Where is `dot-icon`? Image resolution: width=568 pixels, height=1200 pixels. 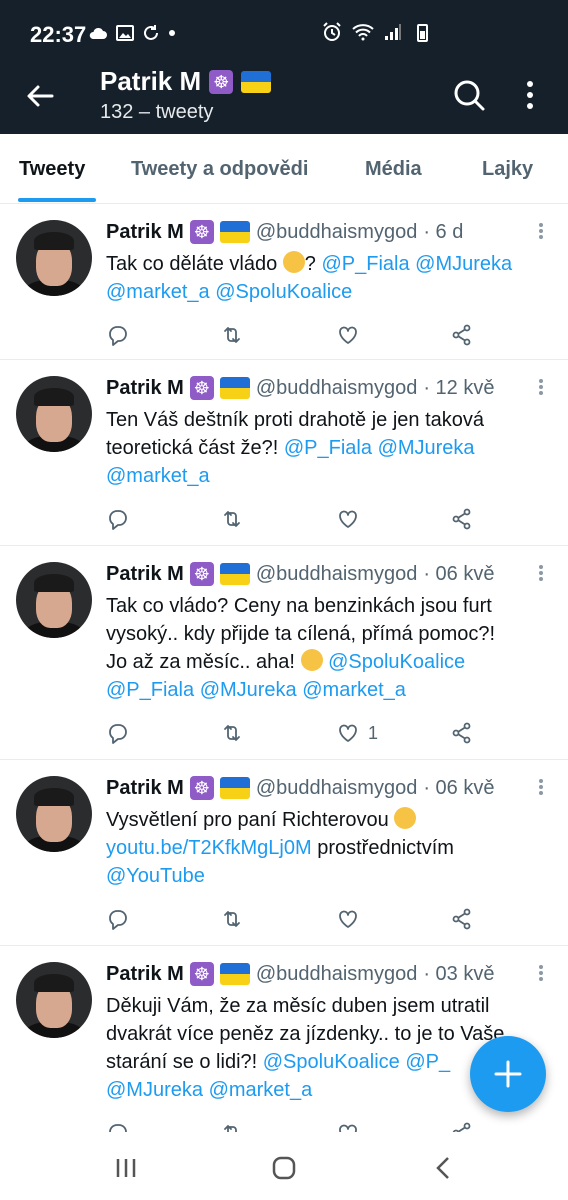
dot-icon is located at coordinates (172, 33).